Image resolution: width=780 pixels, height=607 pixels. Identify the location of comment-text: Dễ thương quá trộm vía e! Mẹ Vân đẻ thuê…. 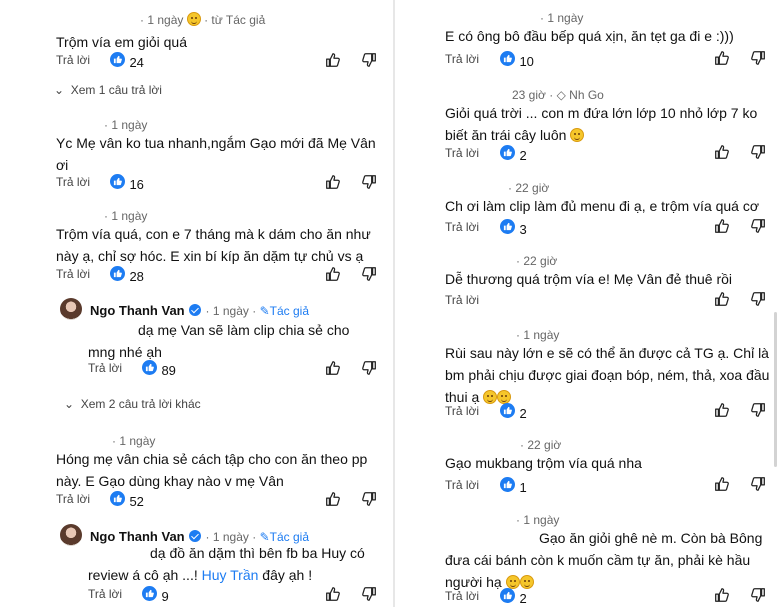
(589, 279).